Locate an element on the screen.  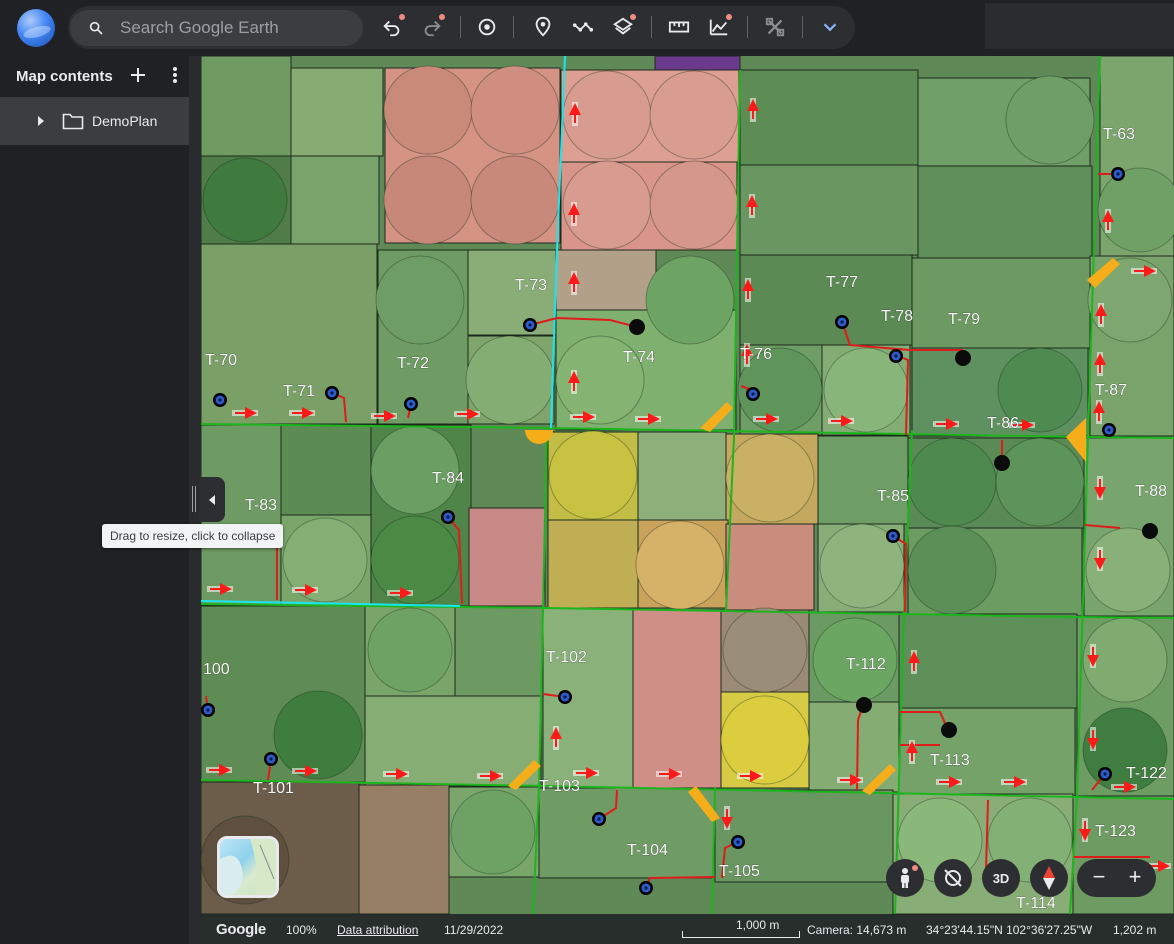
account-area is located at coordinates (1079, 26).